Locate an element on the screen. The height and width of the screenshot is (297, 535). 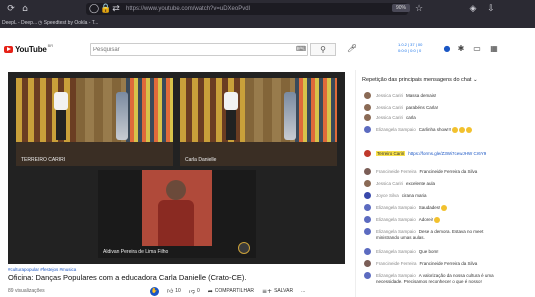
keyboard-icon: ⌨ is located at coordinates (301, 50).